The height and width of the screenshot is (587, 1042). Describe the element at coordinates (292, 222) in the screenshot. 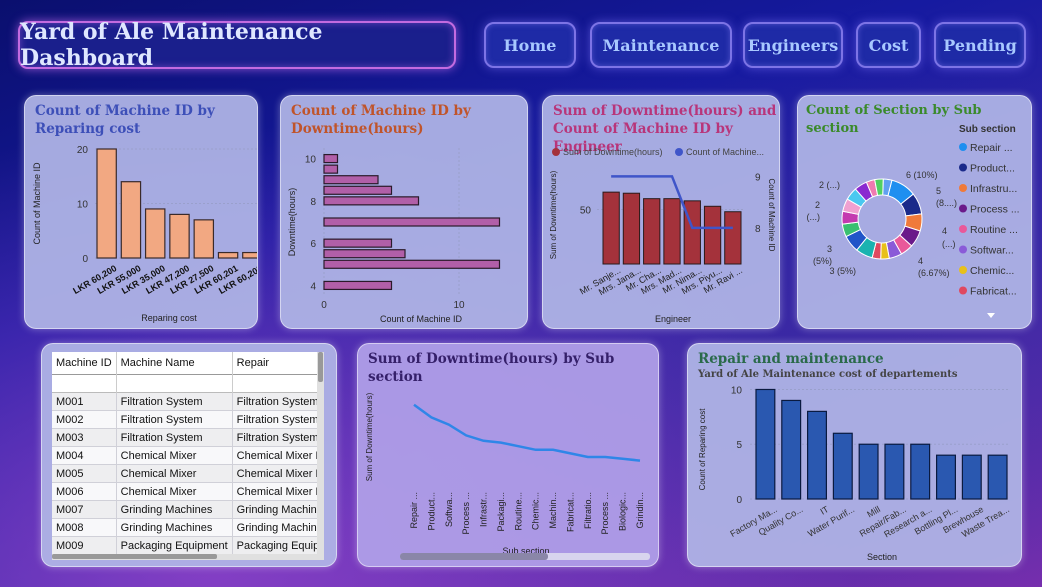

I see `y-axis-title: Downtime(hours)` at that location.